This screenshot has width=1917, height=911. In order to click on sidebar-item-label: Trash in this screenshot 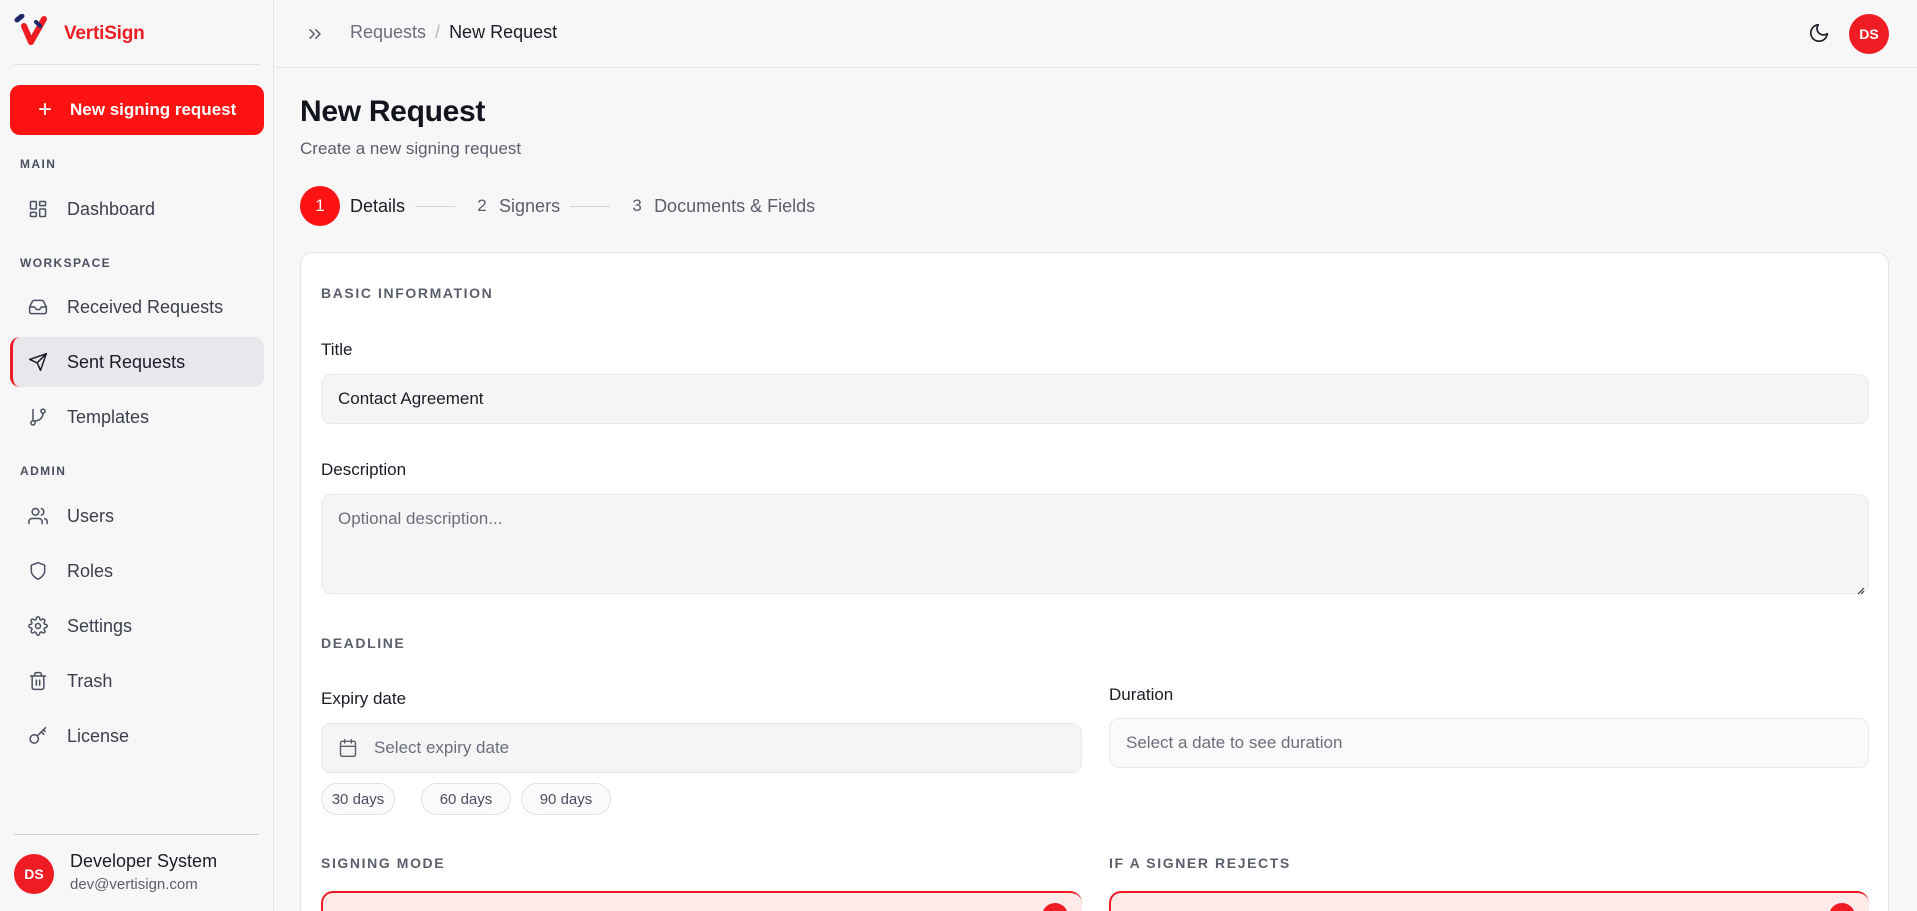, I will do `click(90, 680)`.